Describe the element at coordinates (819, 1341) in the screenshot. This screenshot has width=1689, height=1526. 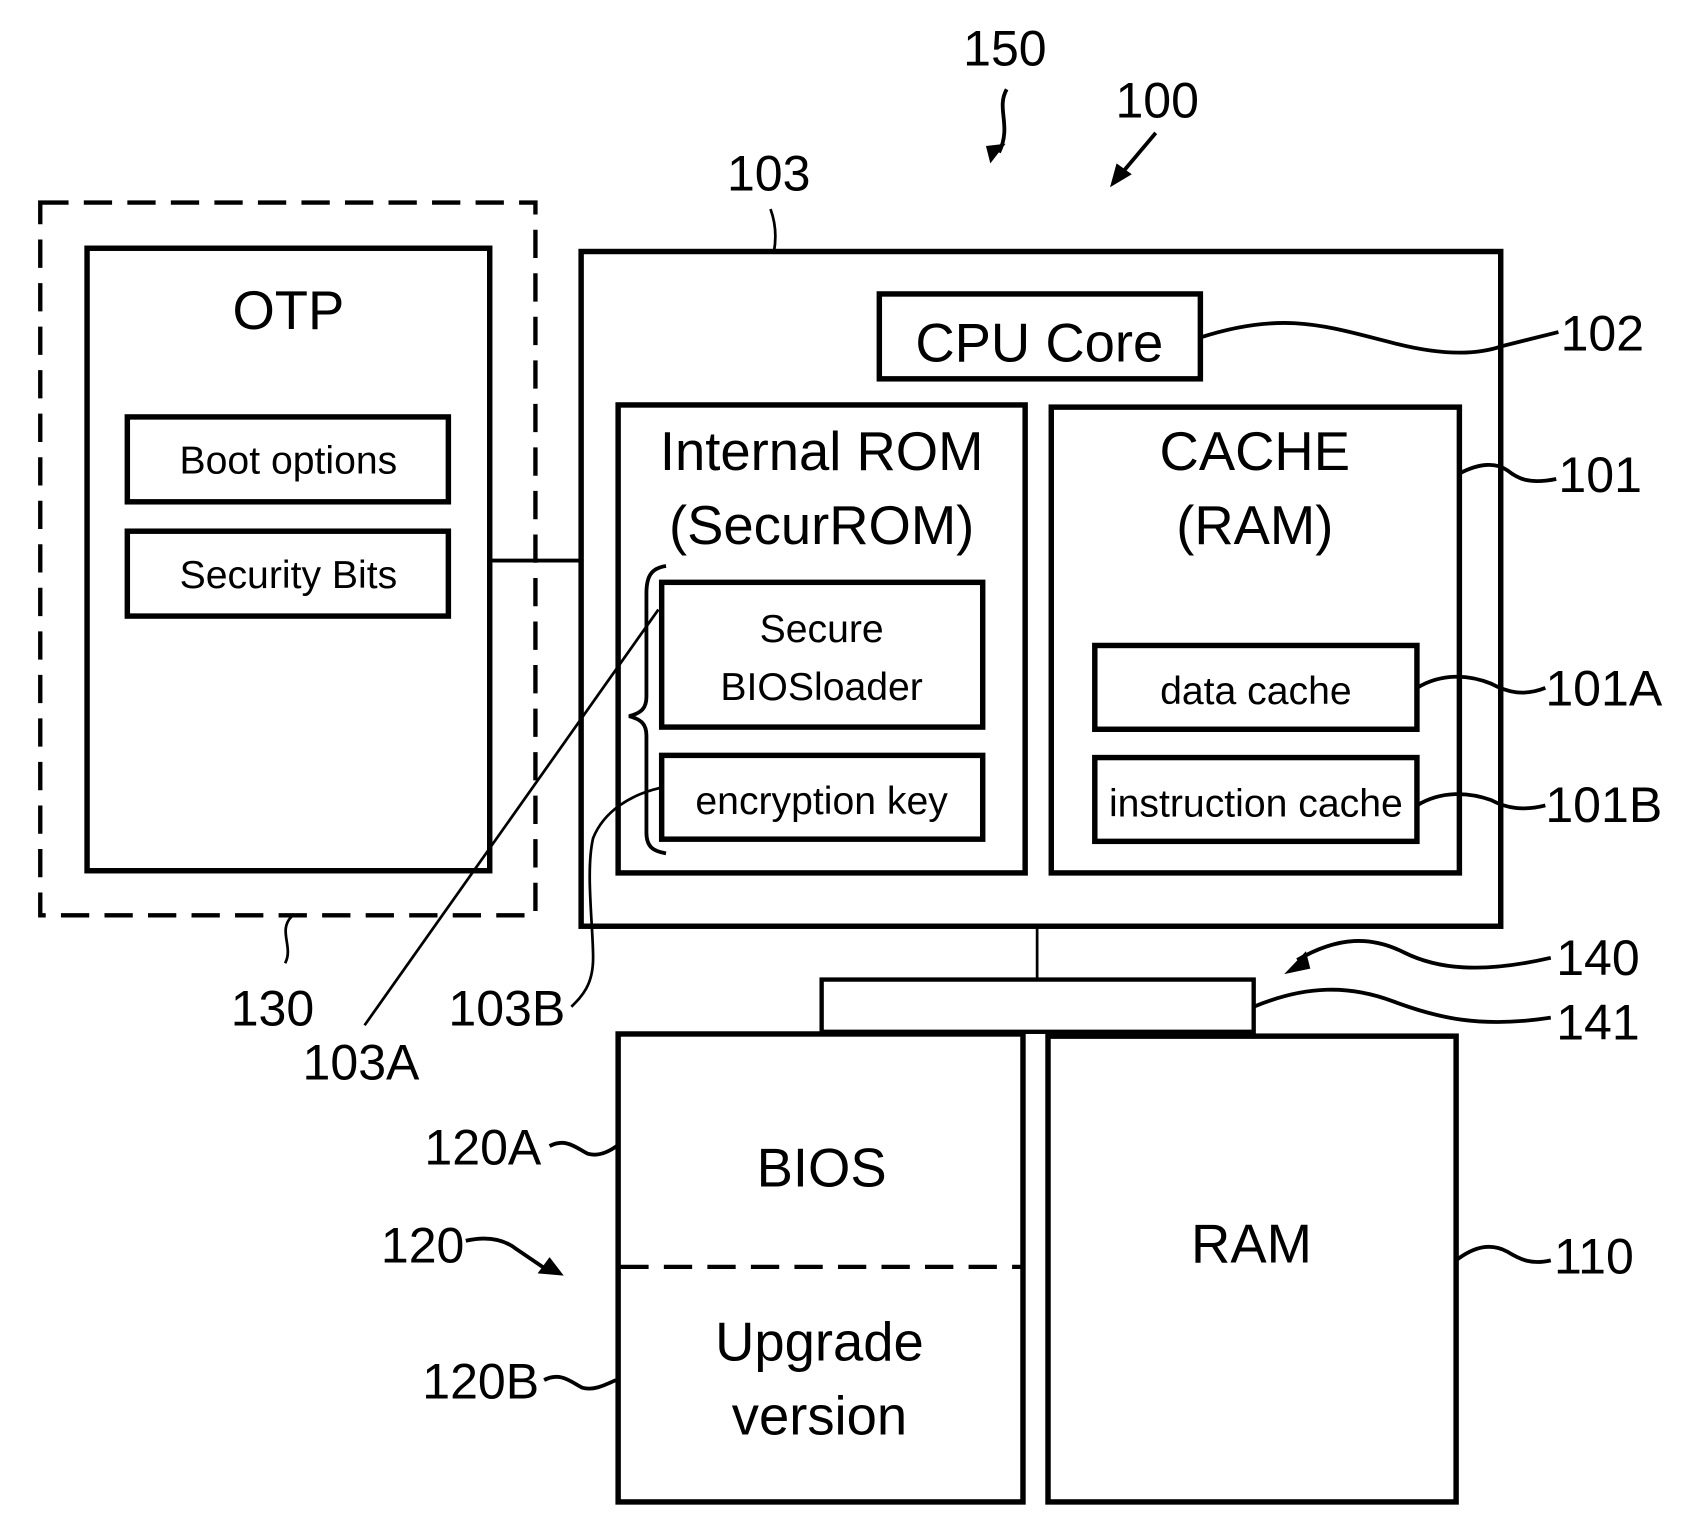
I see `upgrade-version-line1: Upgrade` at that location.